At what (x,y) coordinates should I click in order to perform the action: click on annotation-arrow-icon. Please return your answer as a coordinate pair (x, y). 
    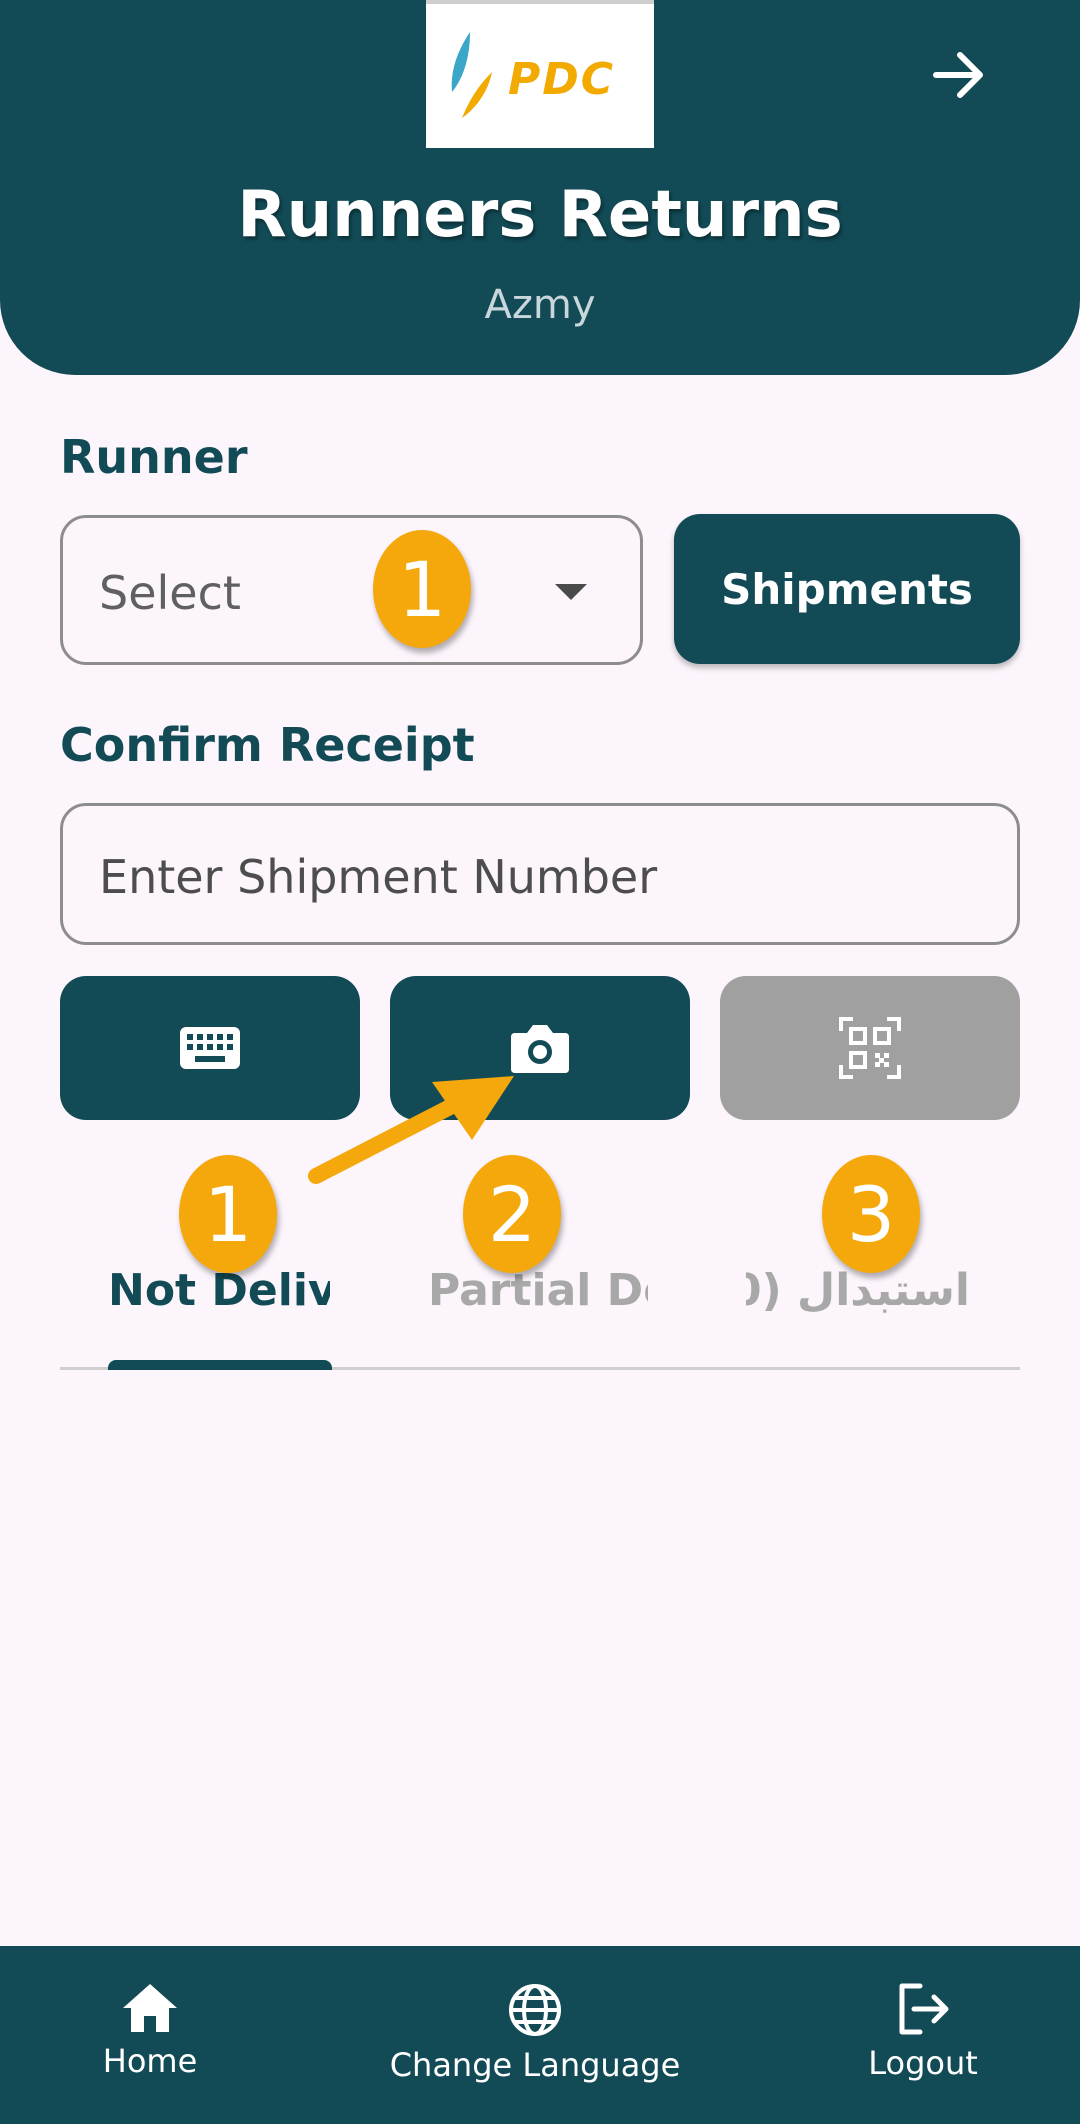
    Looking at the image, I should click on (411, 1130).